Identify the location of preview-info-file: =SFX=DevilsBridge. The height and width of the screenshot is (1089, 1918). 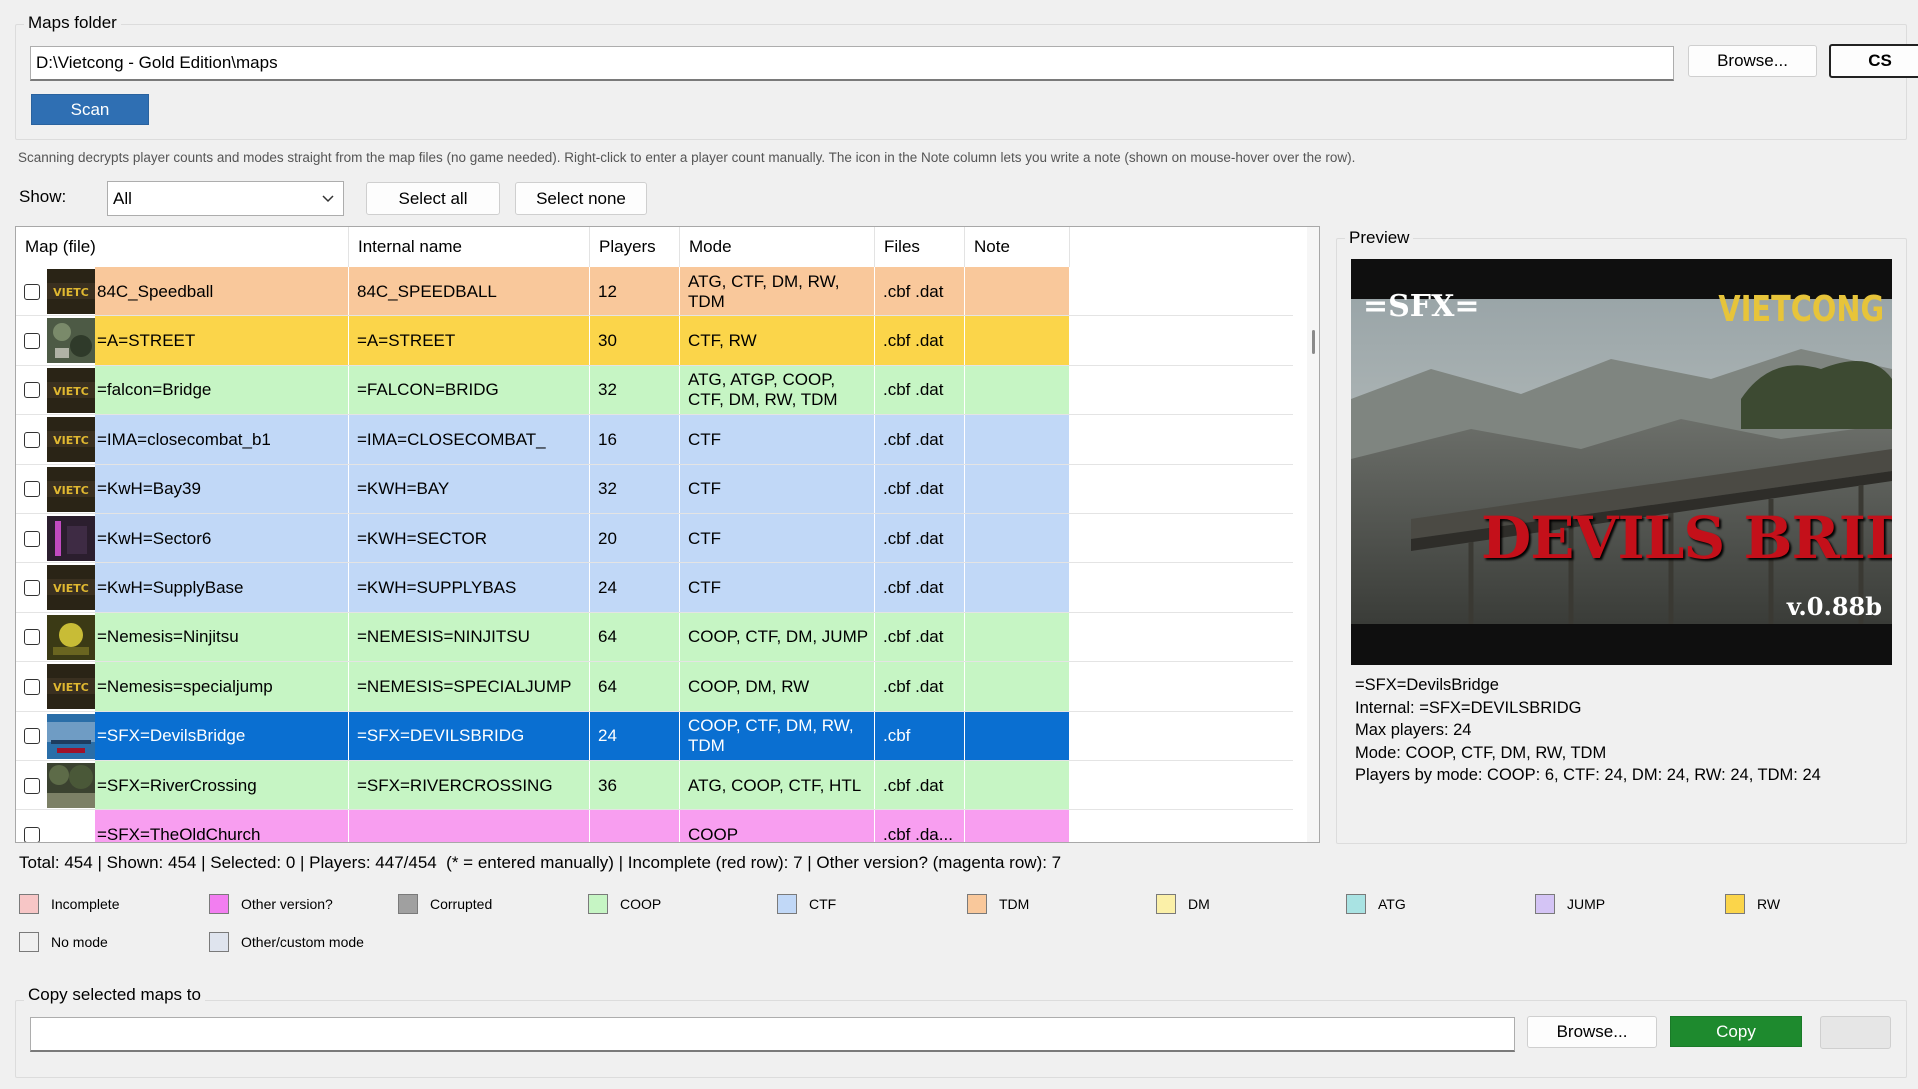
(1427, 685).